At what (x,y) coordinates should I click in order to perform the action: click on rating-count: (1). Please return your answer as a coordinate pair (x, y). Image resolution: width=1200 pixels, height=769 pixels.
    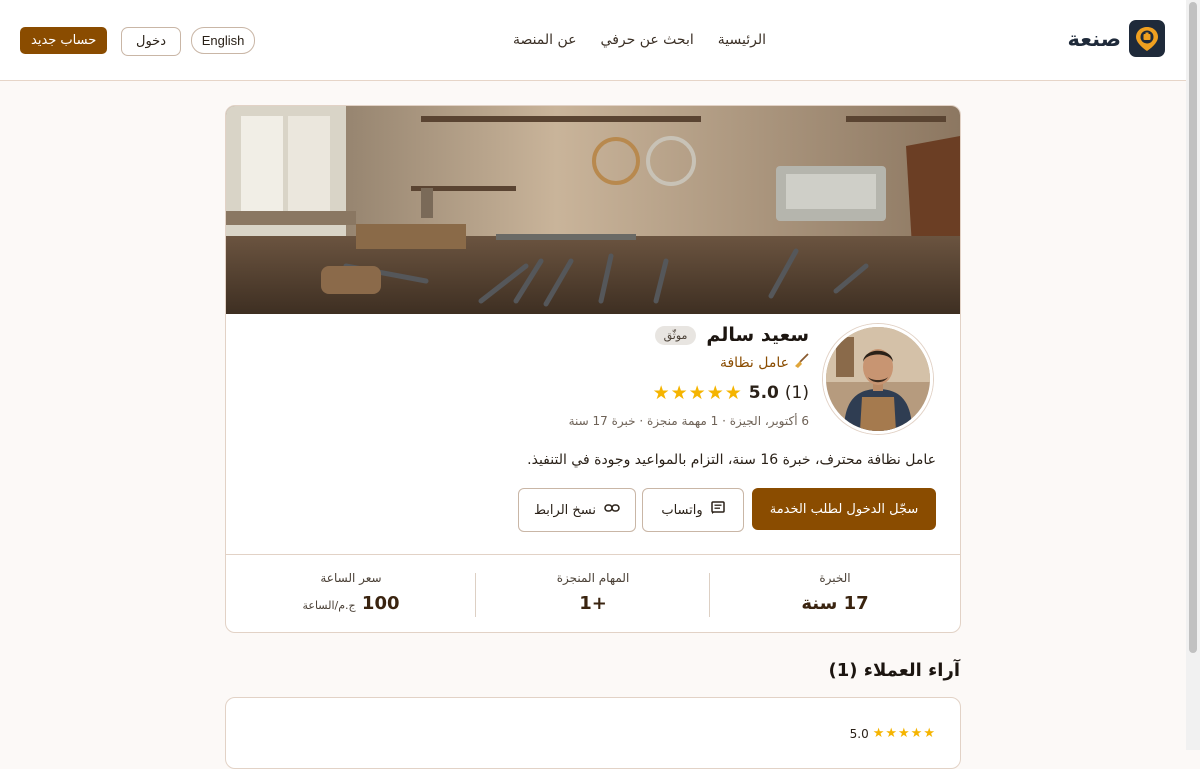
    Looking at the image, I should click on (796, 393).